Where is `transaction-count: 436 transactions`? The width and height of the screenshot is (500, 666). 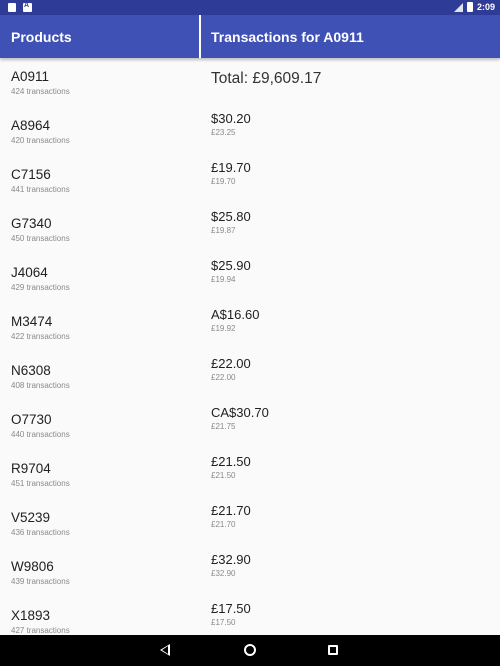
transaction-count: 436 transactions is located at coordinates (40, 532).